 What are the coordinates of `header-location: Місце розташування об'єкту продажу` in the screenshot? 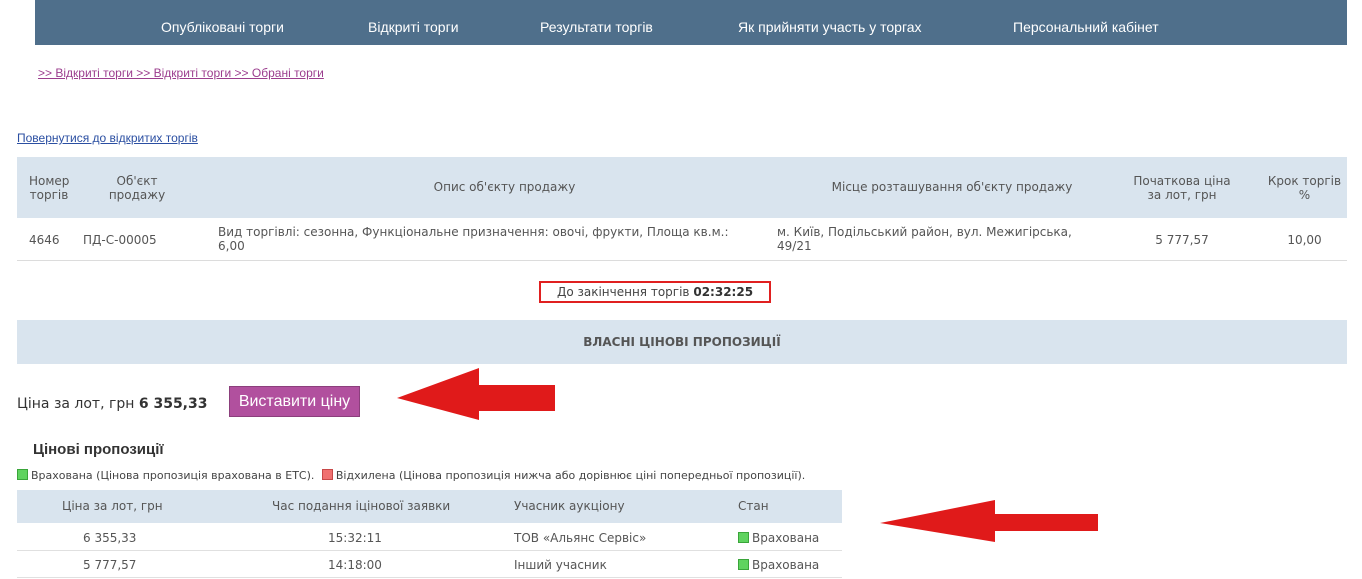 It's located at (952, 187).